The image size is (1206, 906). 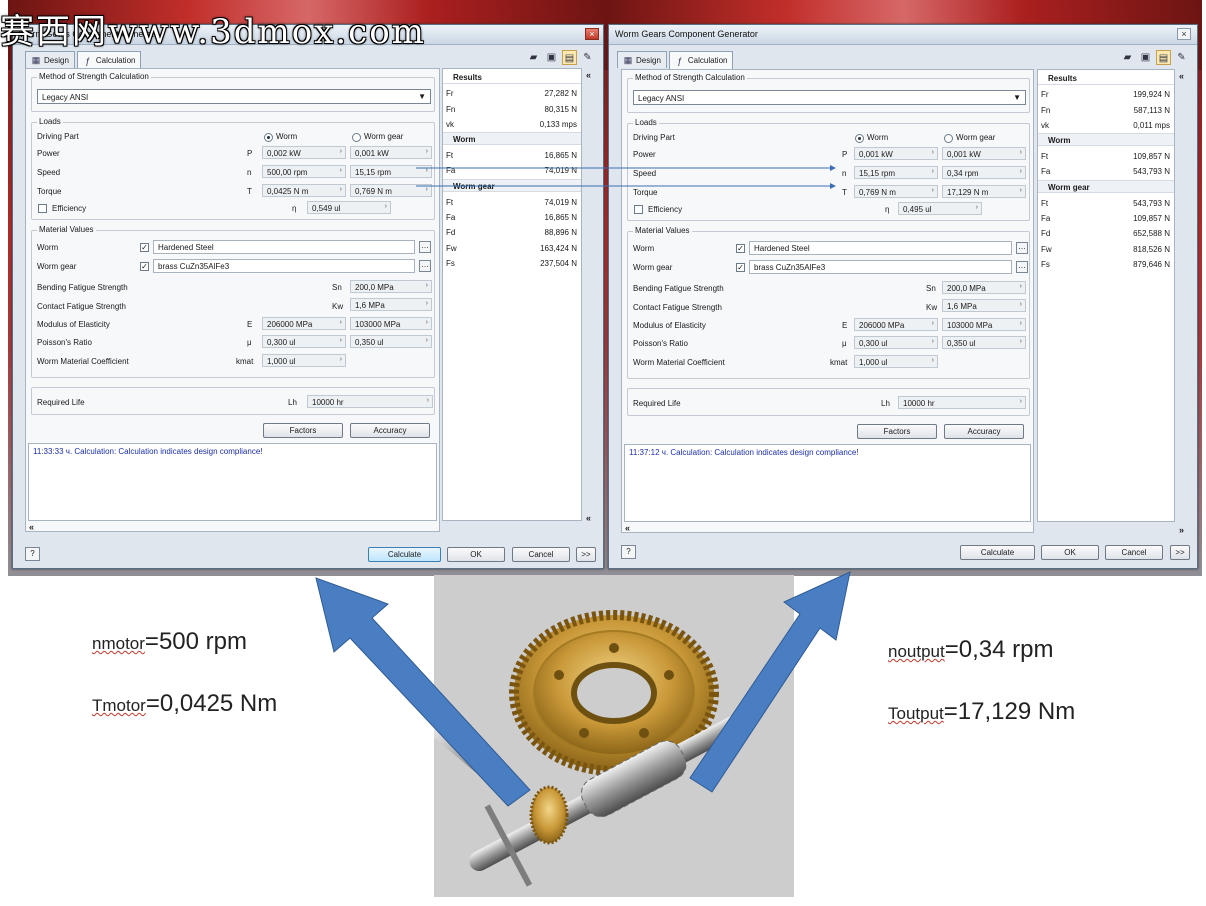 What do you see at coordinates (185, 703) in the screenshot?
I see `motor-torque-label: Tmotor=0,0425 Nm` at bounding box center [185, 703].